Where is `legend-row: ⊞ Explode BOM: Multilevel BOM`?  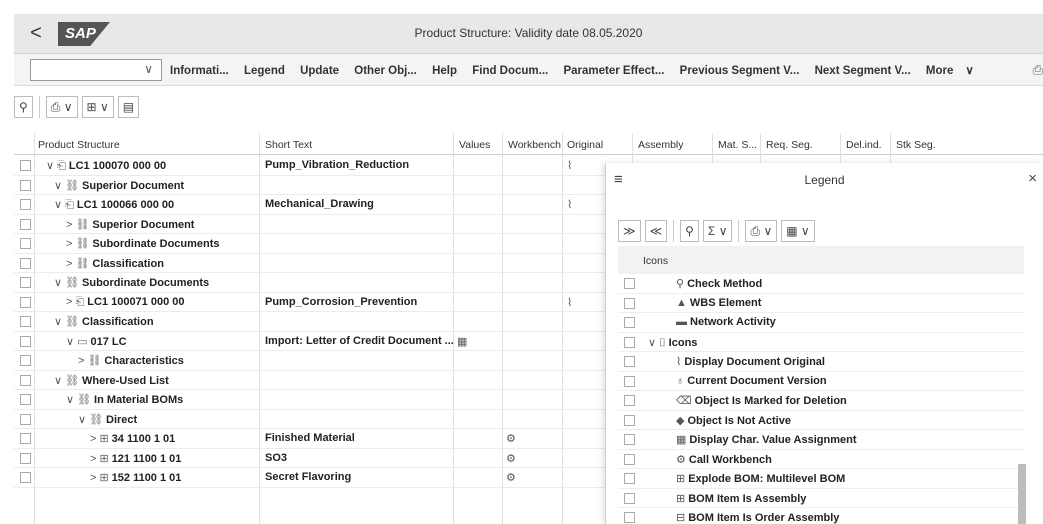
legend-row: ⊞ Explode BOM: Multilevel BOM is located at coordinates (821, 479).